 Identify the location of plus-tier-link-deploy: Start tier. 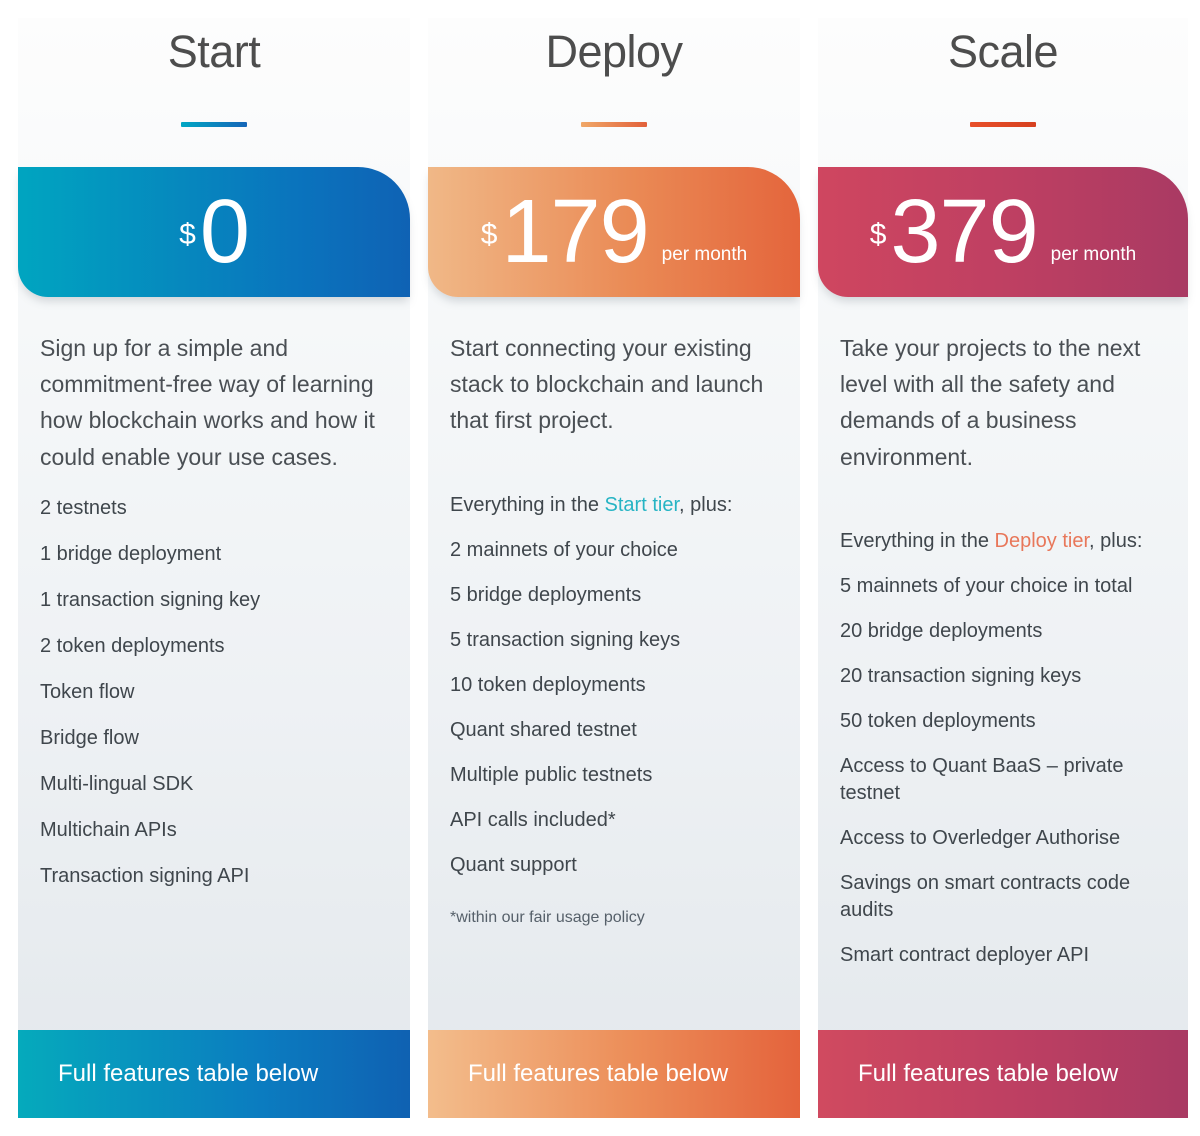
(642, 505).